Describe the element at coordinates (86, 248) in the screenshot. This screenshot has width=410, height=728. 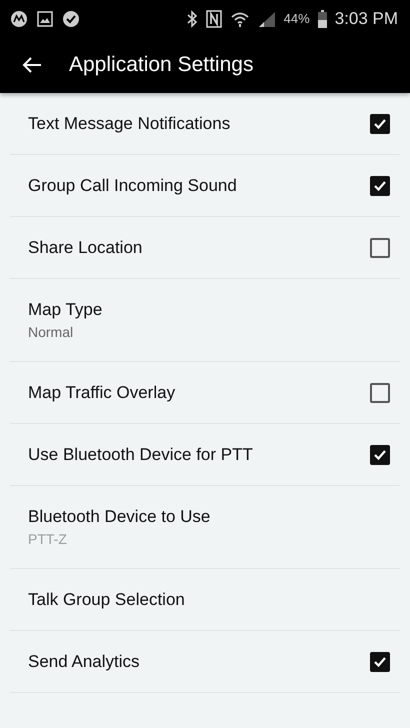
I see `setting-title: Share Location` at that location.